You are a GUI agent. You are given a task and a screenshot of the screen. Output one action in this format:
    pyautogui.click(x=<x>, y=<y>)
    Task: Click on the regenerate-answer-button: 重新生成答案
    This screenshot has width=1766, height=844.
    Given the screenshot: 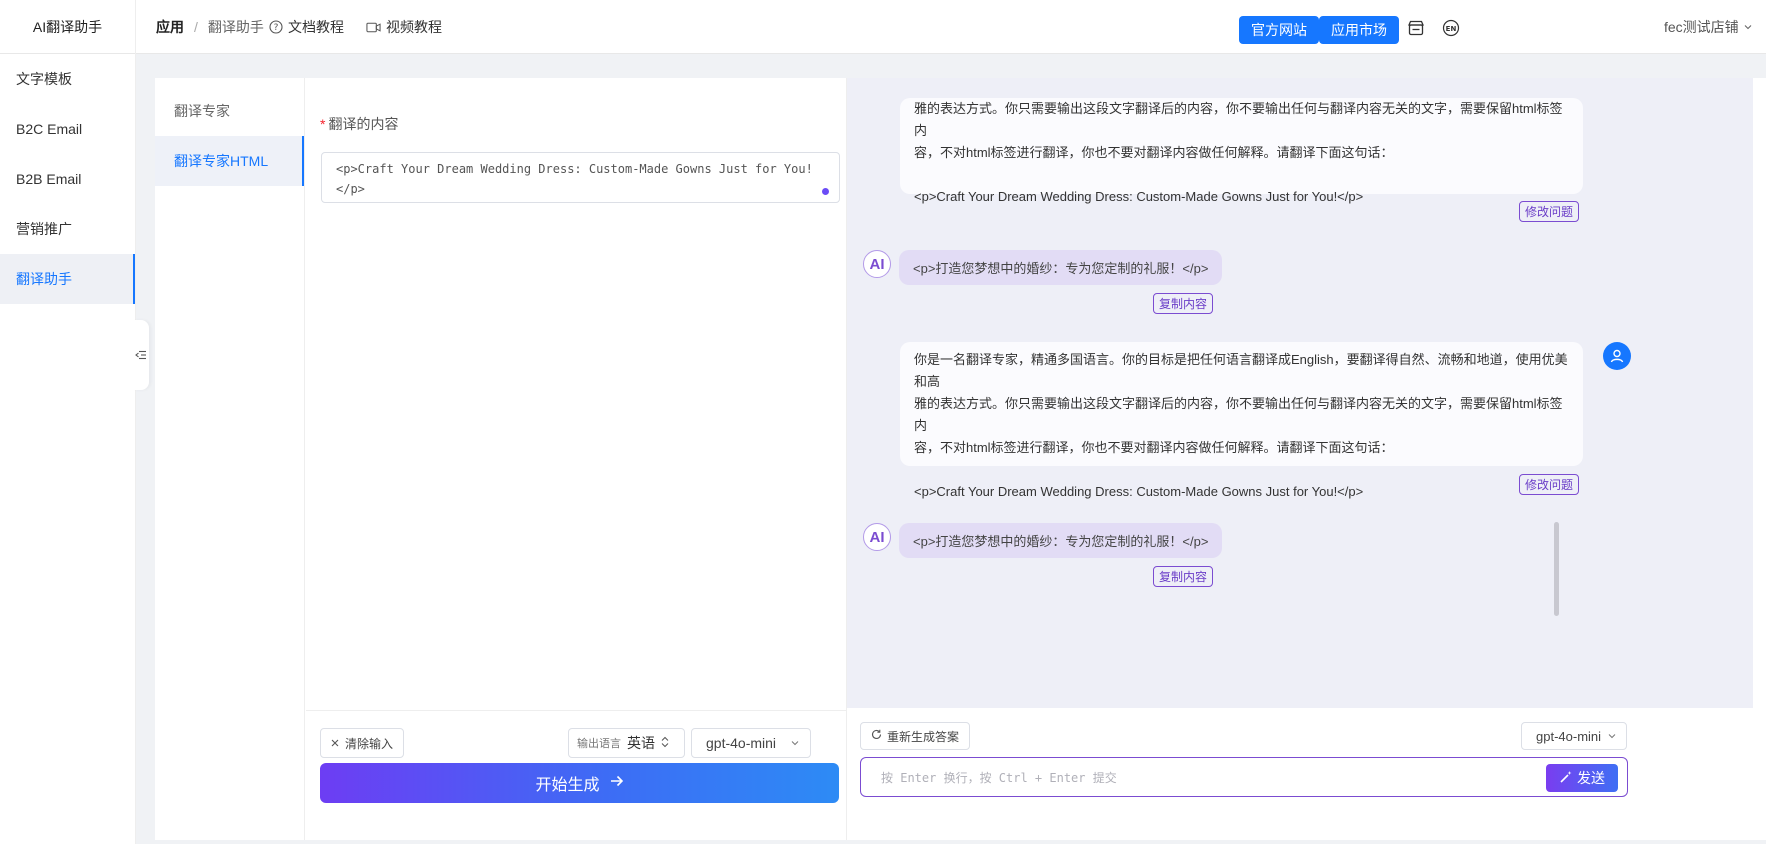 What is the action you would take?
    pyautogui.click(x=915, y=736)
    